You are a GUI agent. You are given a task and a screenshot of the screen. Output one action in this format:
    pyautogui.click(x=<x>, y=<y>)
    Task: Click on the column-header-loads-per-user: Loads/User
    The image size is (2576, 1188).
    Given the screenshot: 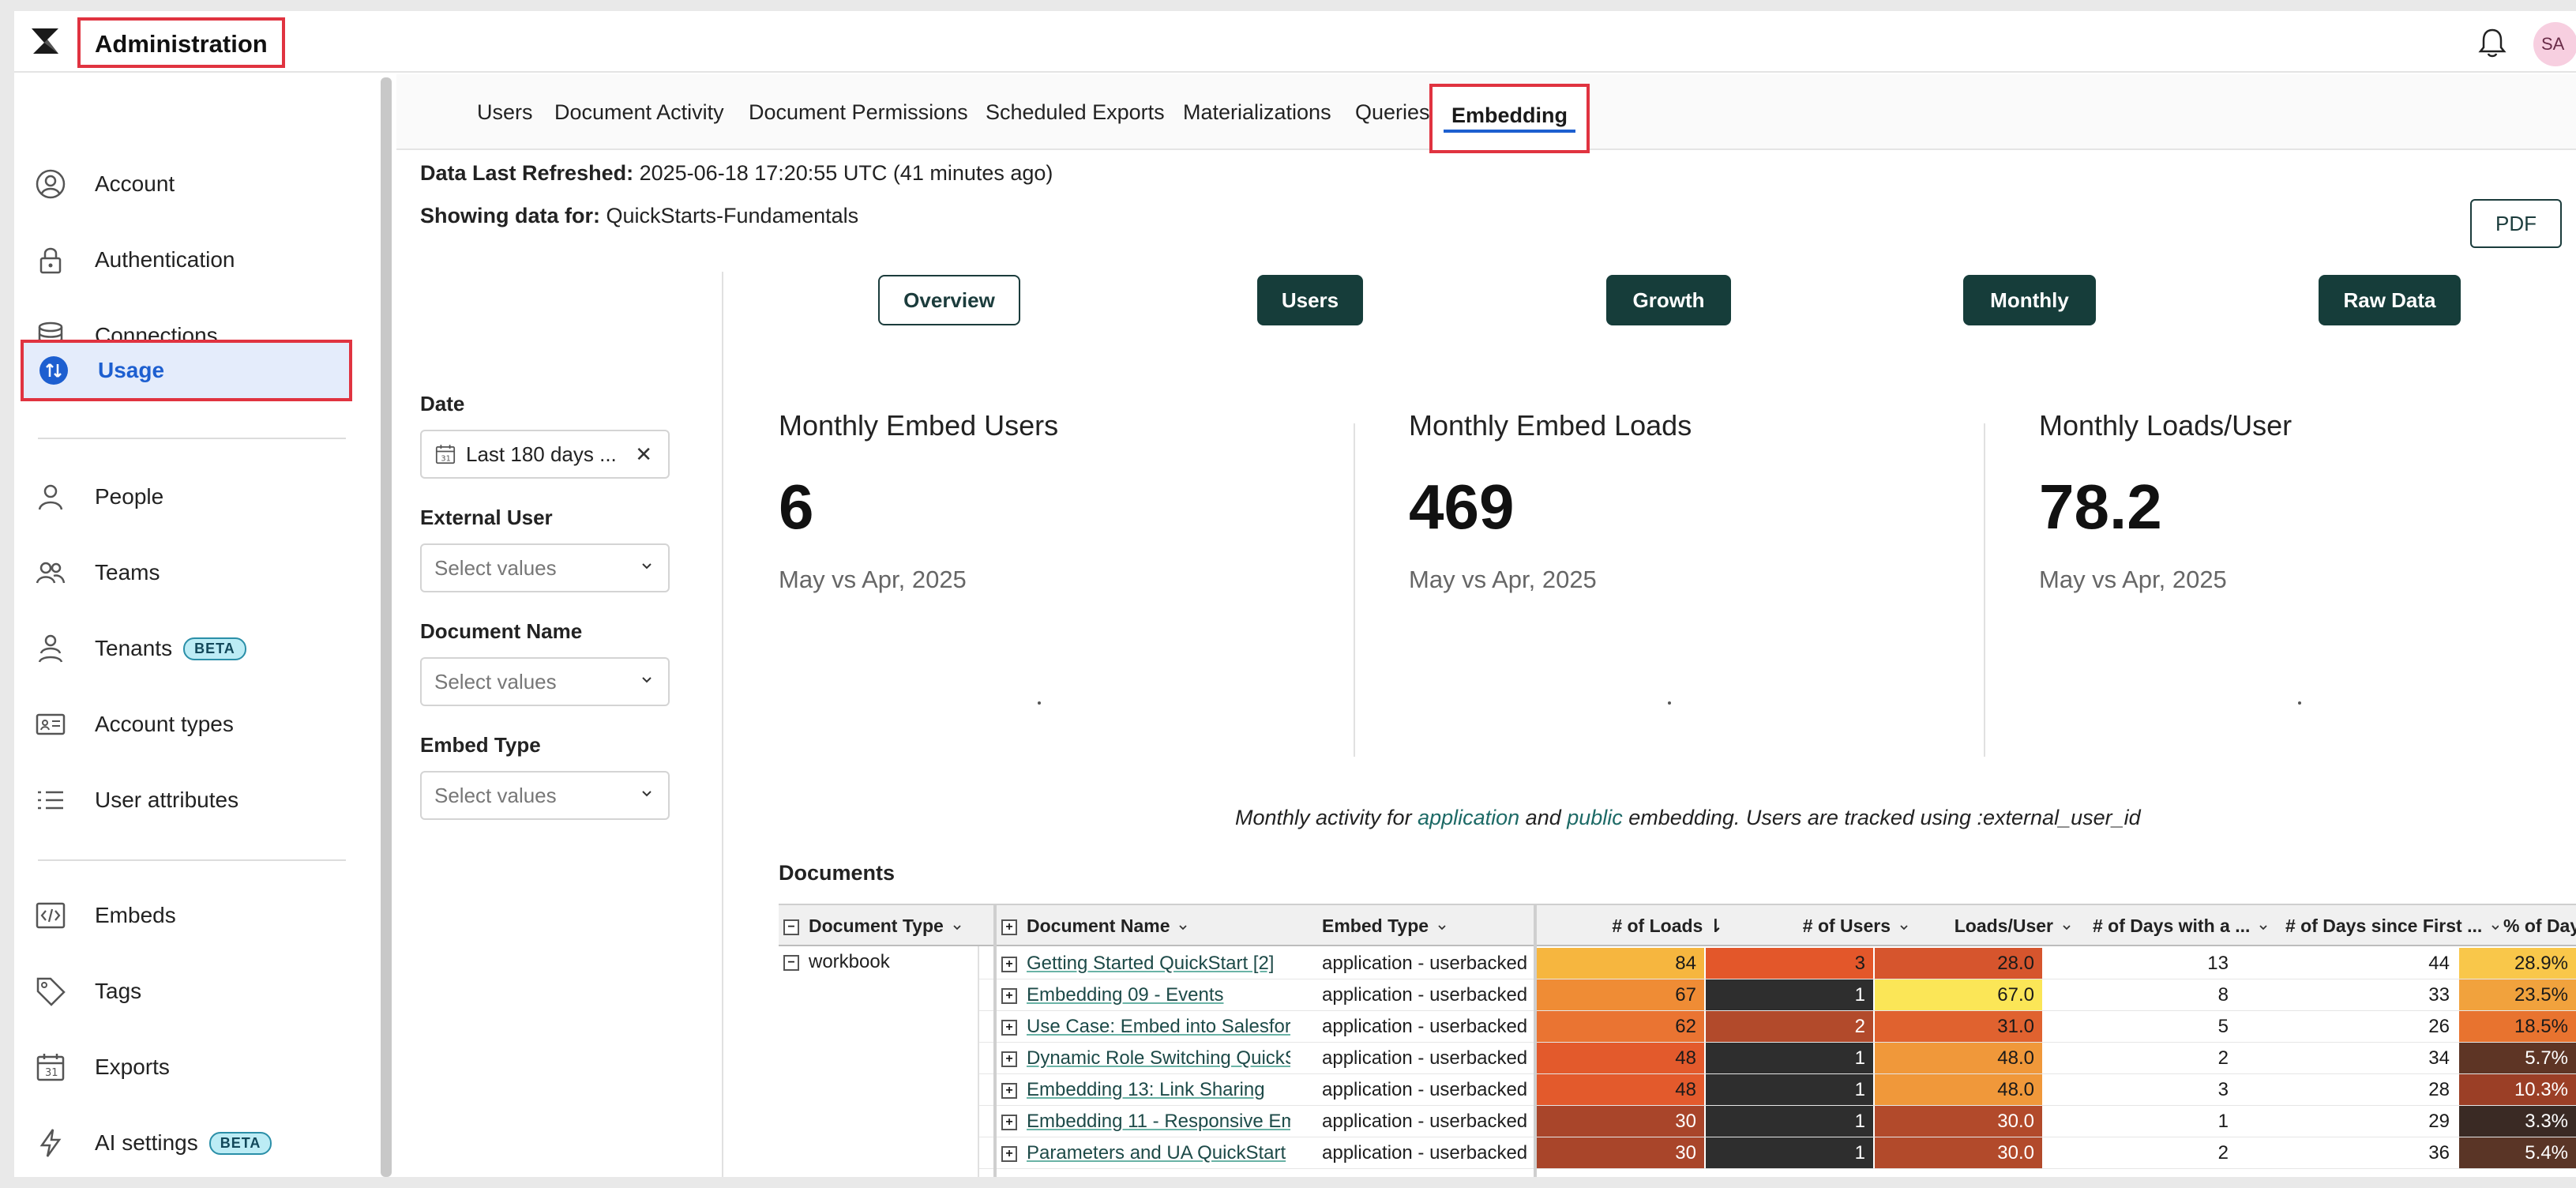 What is the action you would take?
    pyautogui.click(x=2007, y=925)
    